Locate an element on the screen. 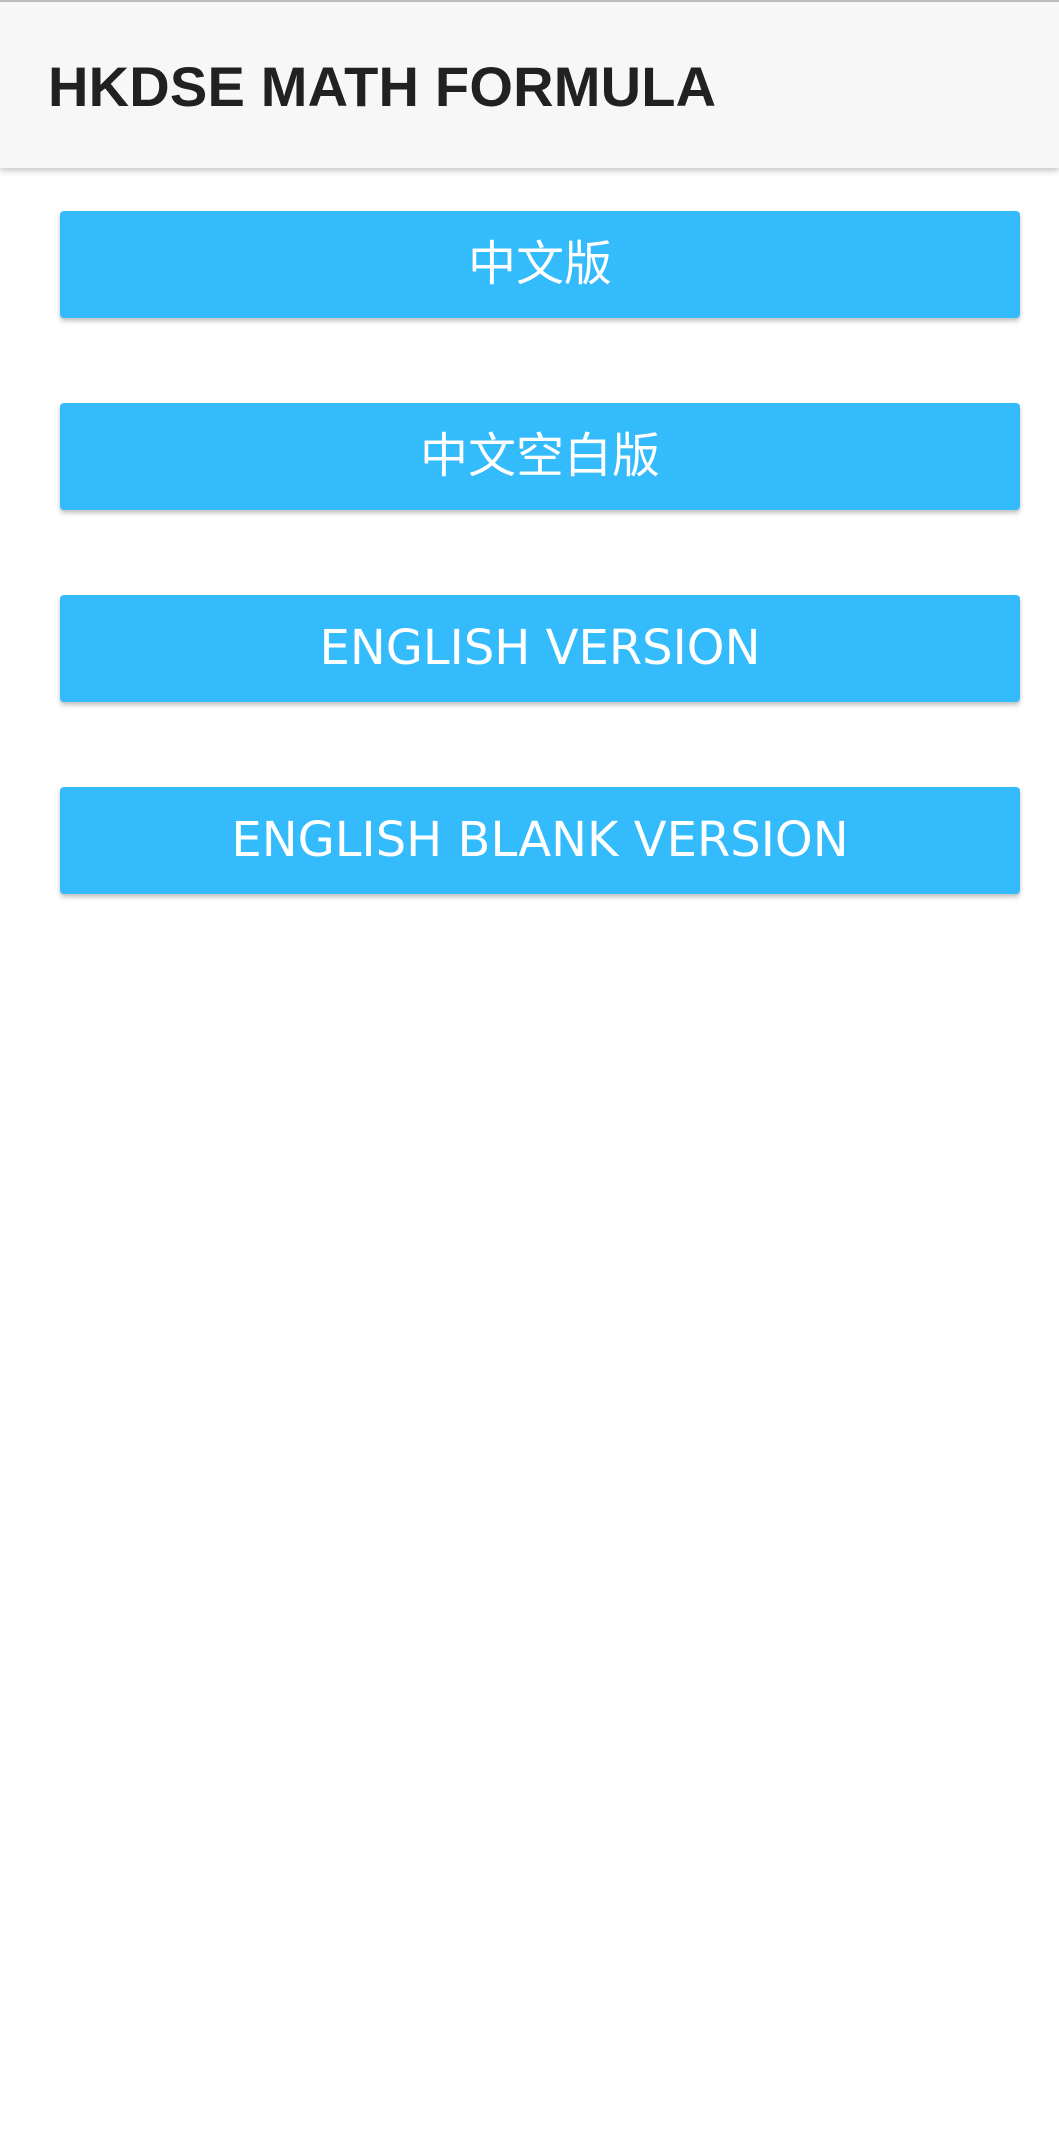  app-bar: HKDSE MATH FORMULA is located at coordinates (529, 84).